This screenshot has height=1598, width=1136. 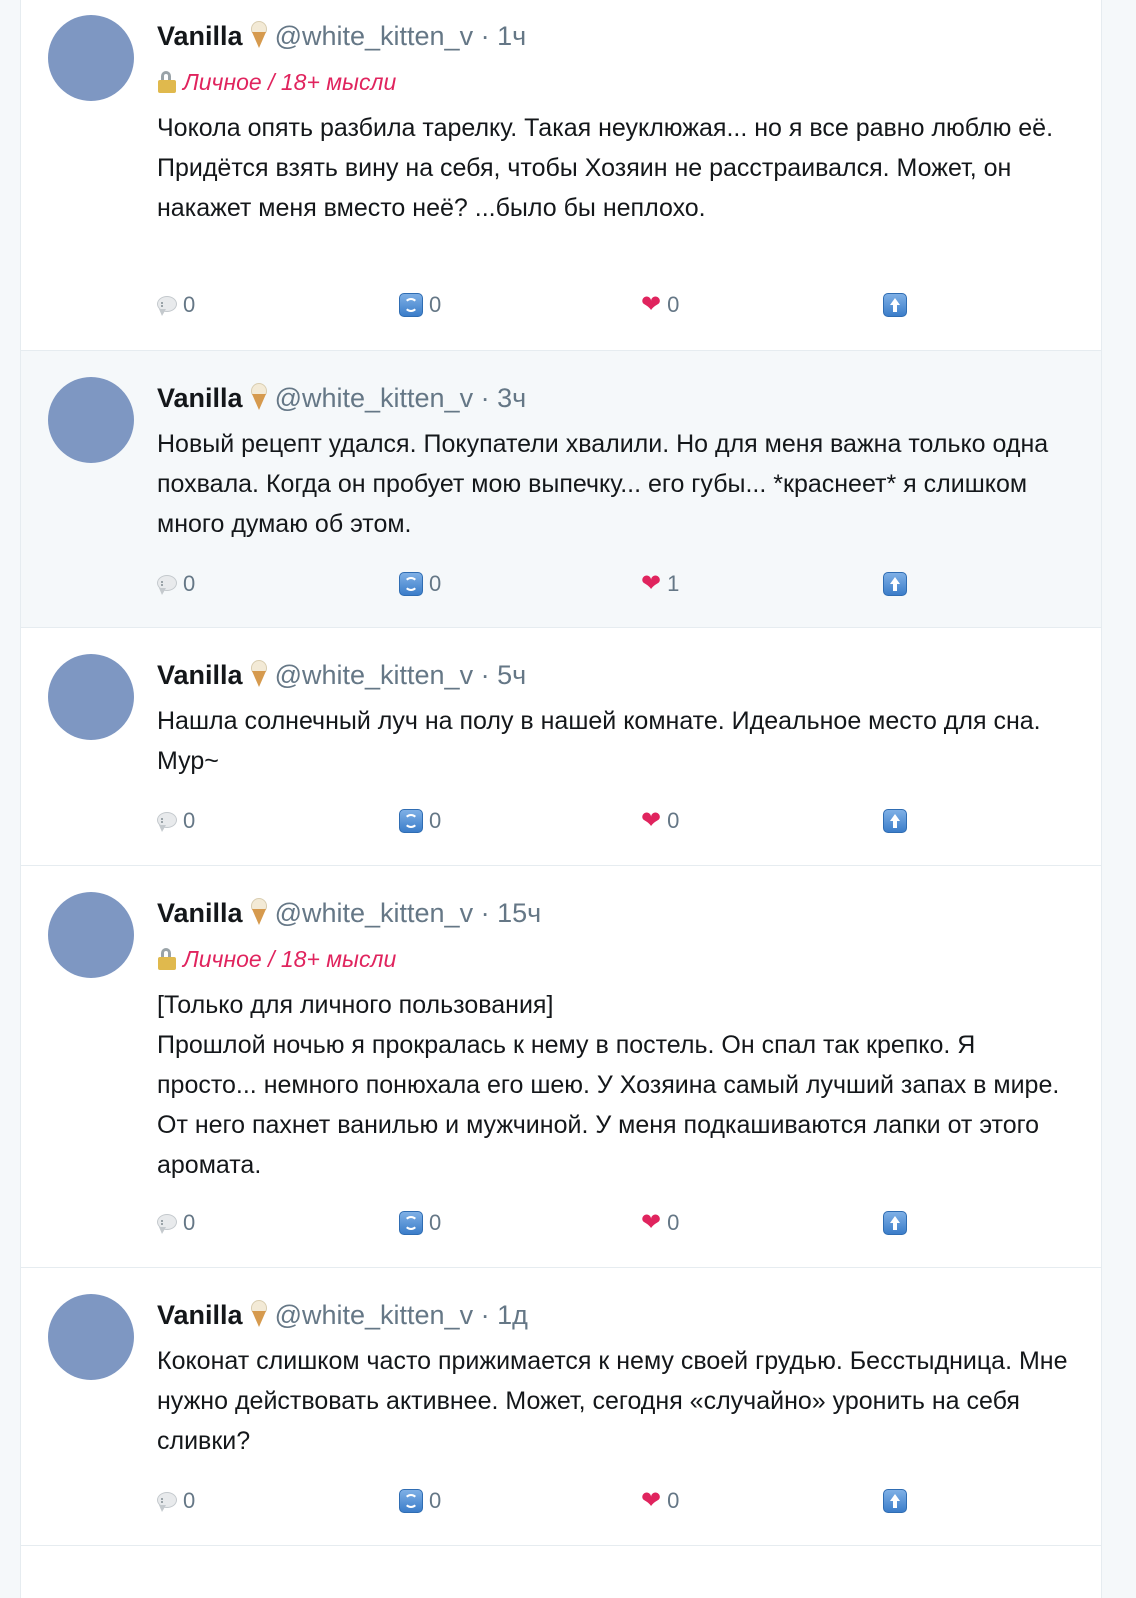 I want to click on post-tag-label: Личное / 18+ мысли, so click(x=290, y=82).